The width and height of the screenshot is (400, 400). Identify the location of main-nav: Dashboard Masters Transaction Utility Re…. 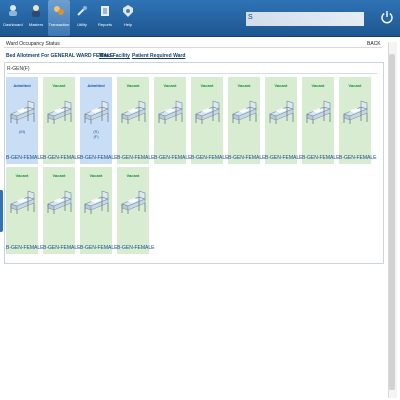
(71, 18).